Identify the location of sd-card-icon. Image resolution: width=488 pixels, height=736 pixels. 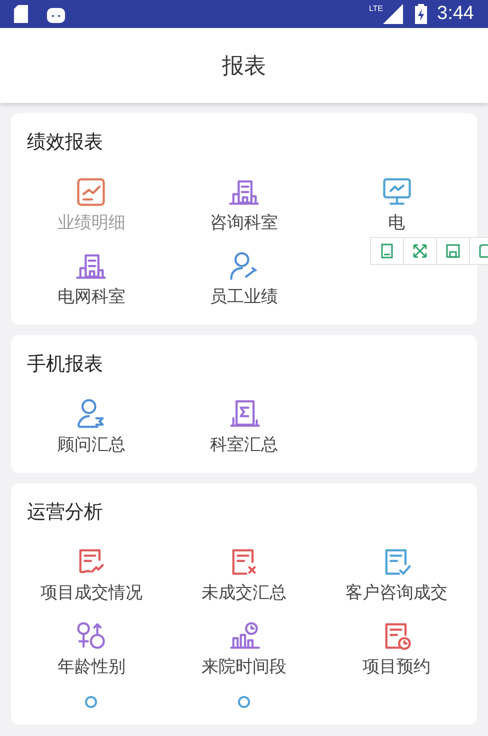
(21, 14).